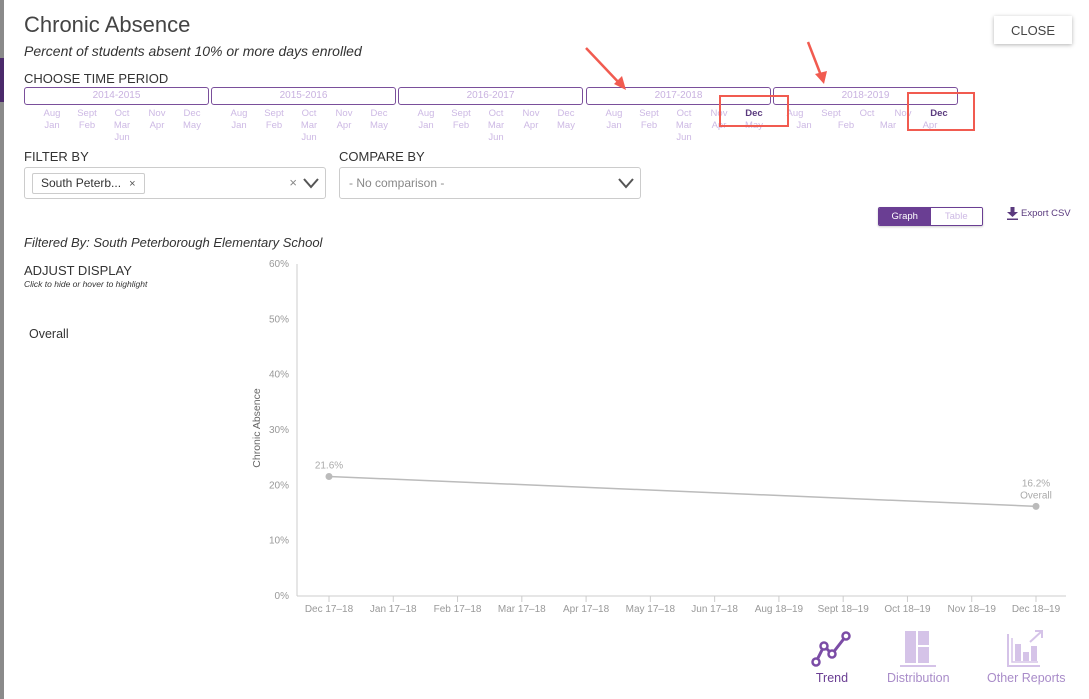 This screenshot has width=1089, height=699. Describe the element at coordinates (907, 609) in the screenshot. I see `x-tick-label: Oct 18–19` at that location.